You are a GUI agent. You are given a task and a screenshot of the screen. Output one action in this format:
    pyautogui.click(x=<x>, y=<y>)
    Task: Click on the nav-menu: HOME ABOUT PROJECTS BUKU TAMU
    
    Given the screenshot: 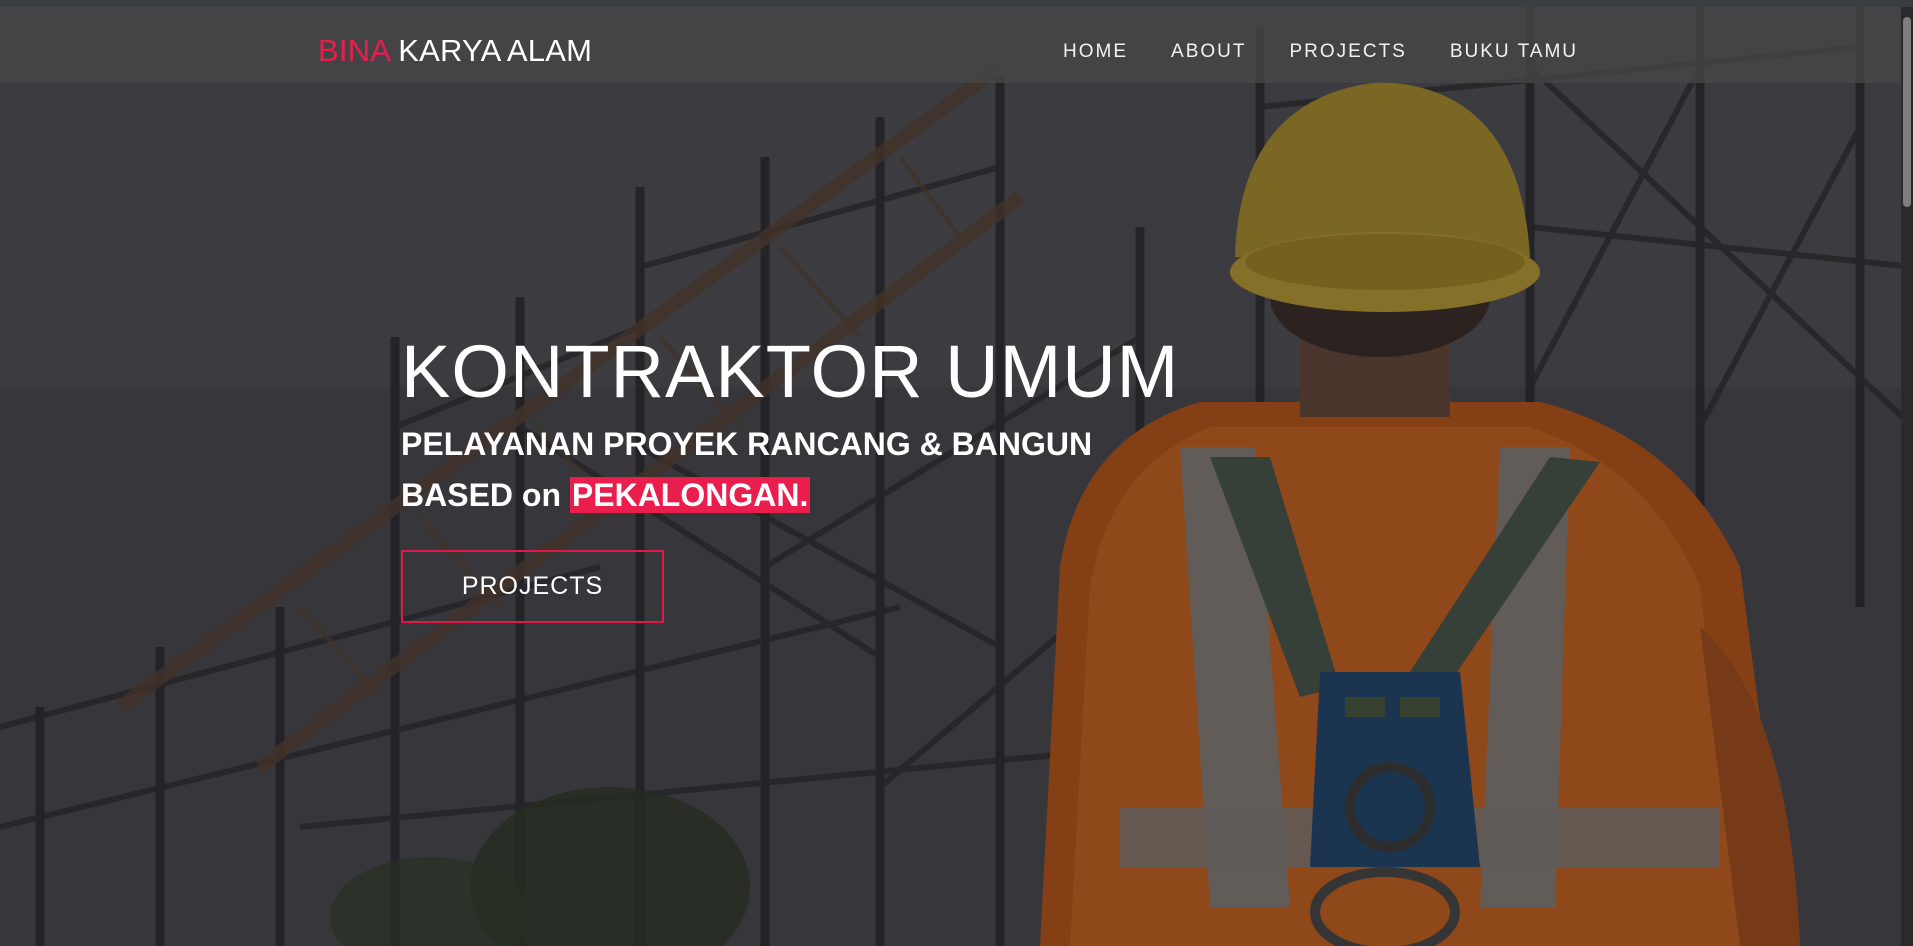 What is the action you would take?
    pyautogui.click(x=1320, y=52)
    